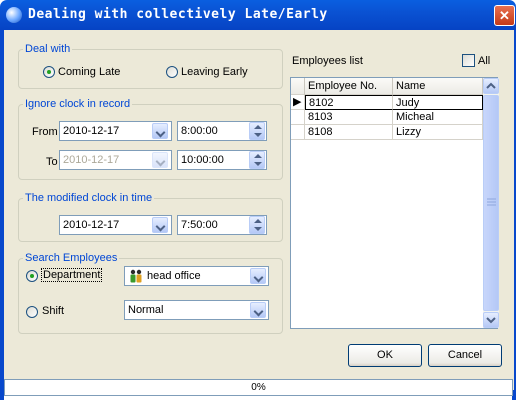 The width and height of the screenshot is (516, 400). What do you see at coordinates (89, 72) in the screenshot?
I see `coming-late-label: Coming Late` at bounding box center [89, 72].